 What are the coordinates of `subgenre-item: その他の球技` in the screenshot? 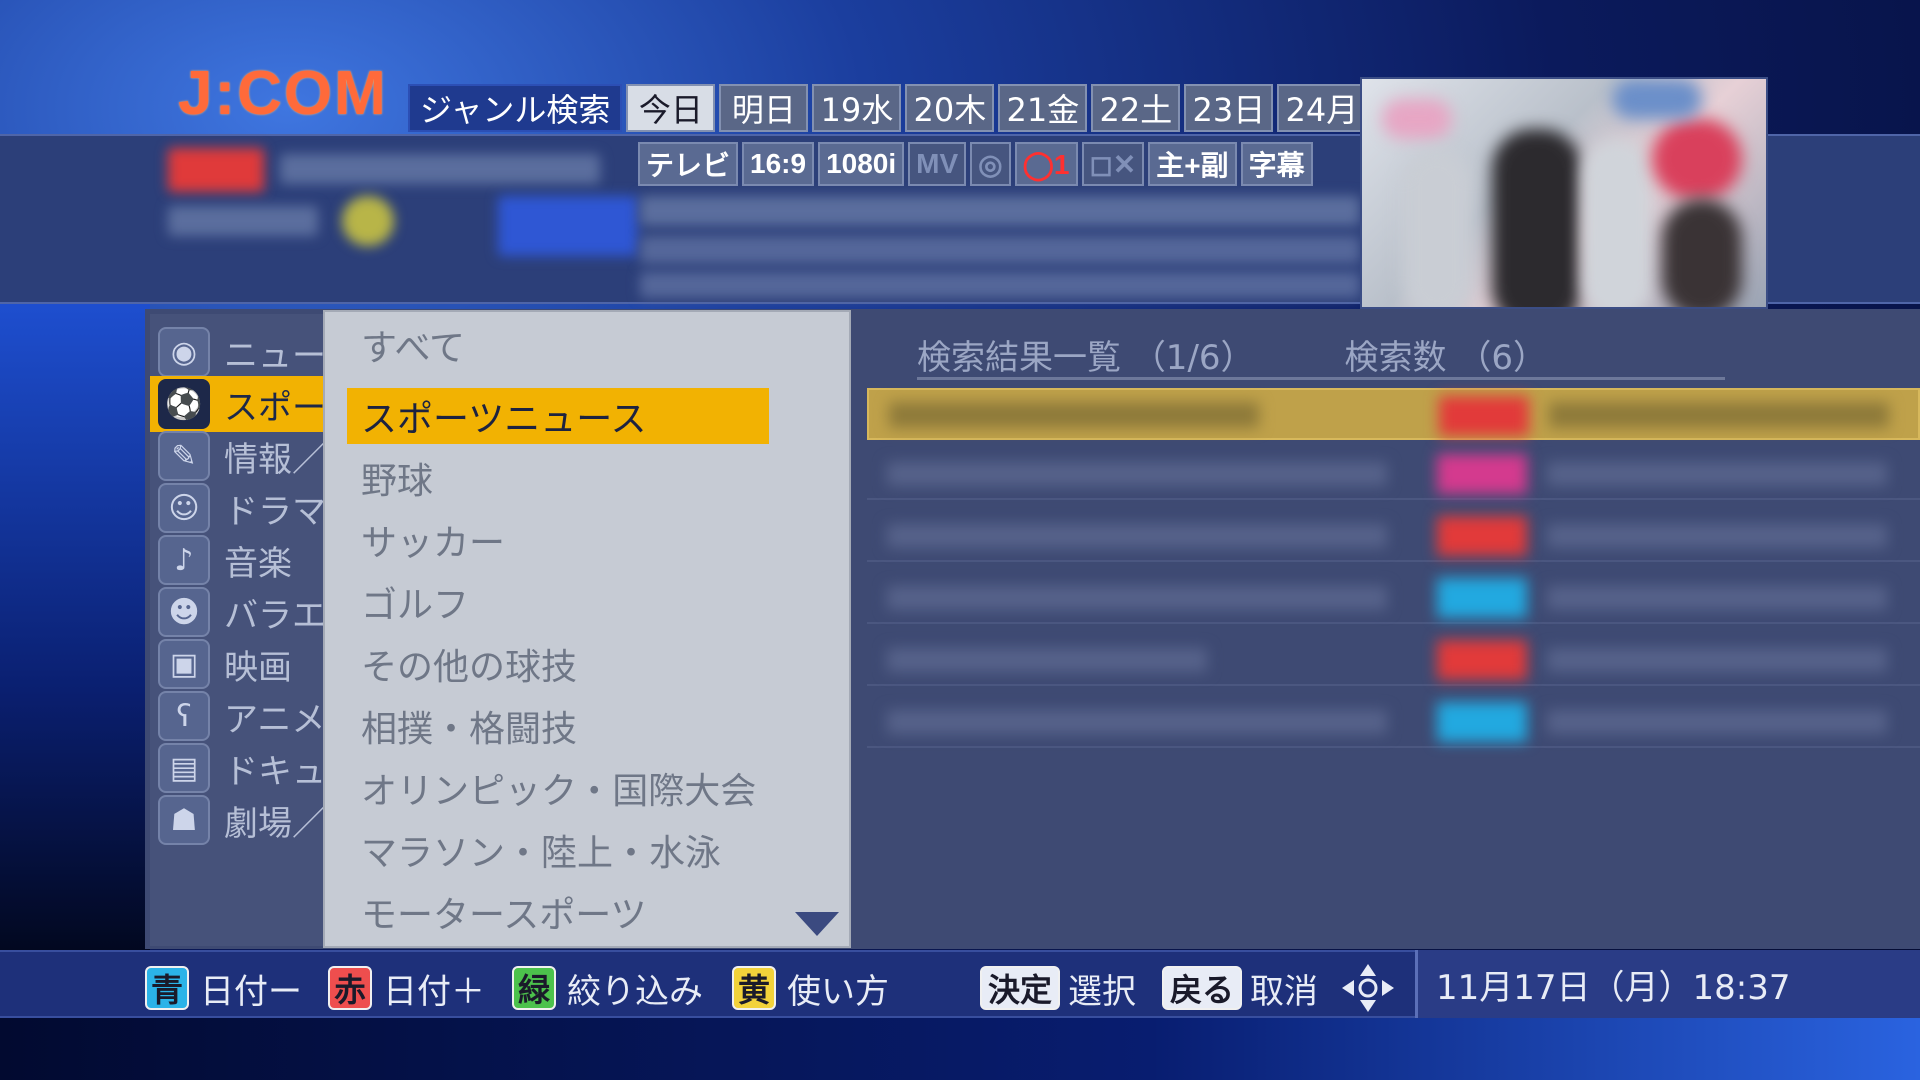 It's located at (469, 664).